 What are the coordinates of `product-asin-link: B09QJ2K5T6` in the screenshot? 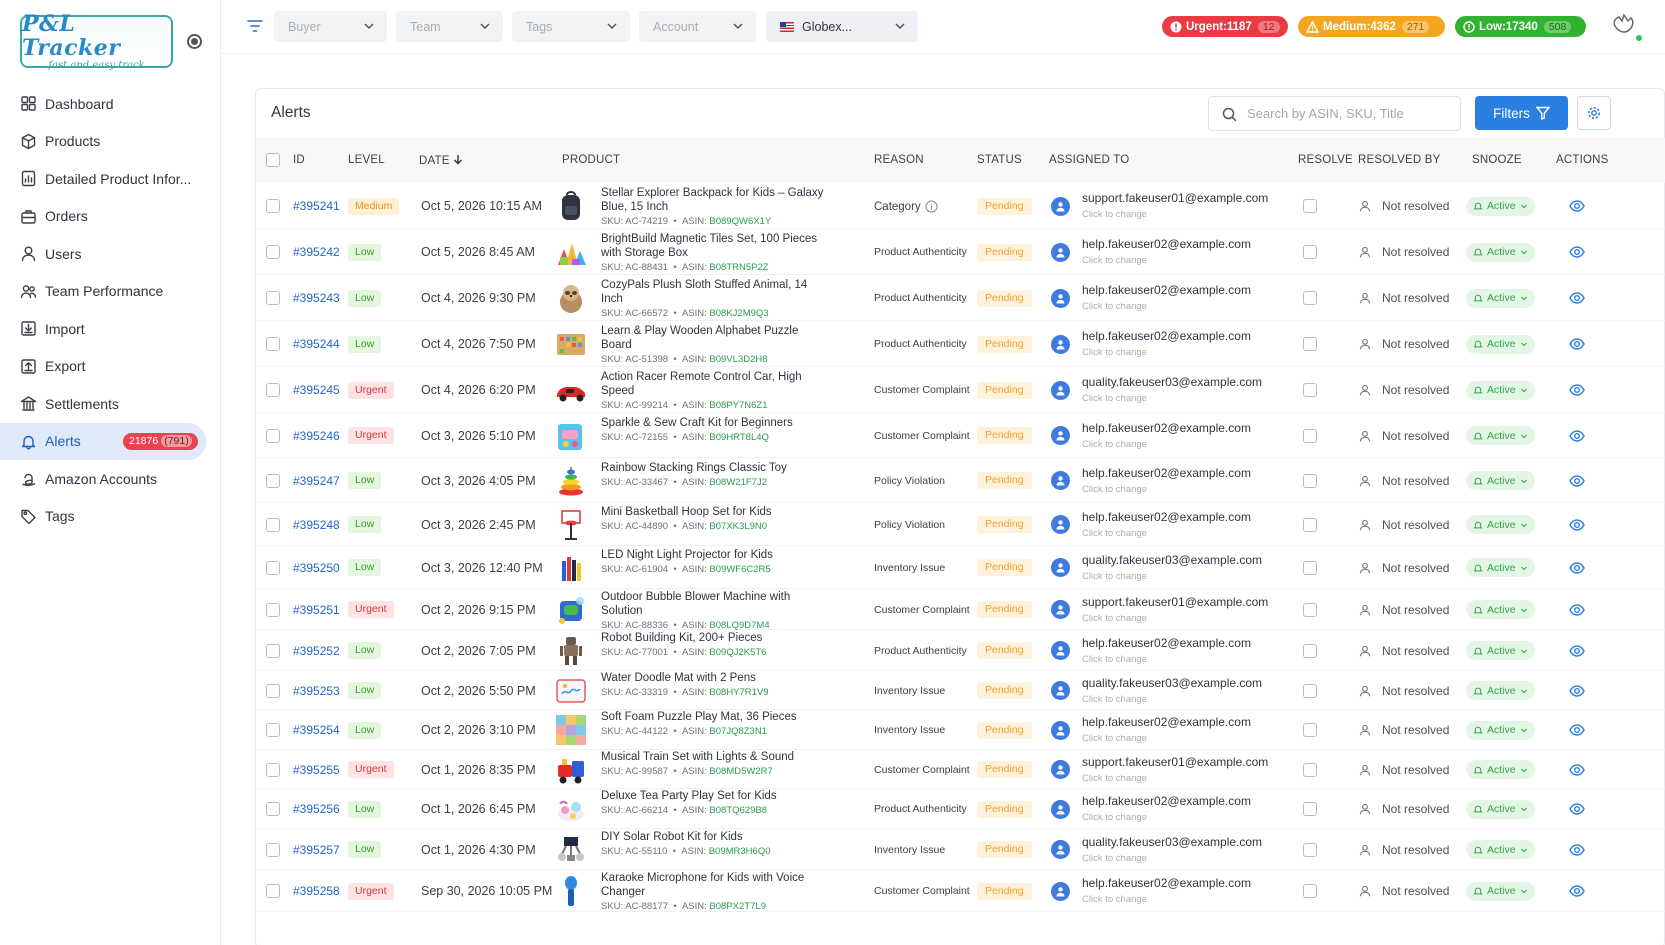 It's located at (737, 652).